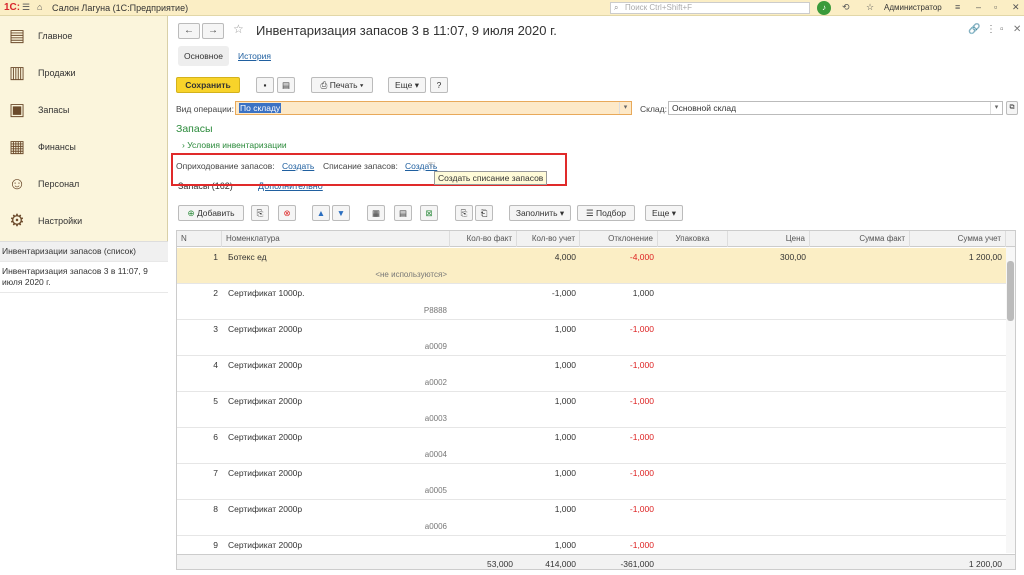 The image size is (1024, 575). What do you see at coordinates (596, 410) in the screenshot?
I see `table-row: 5 Сертификат 2000р a0003 1,000 -1,000` at bounding box center [596, 410].